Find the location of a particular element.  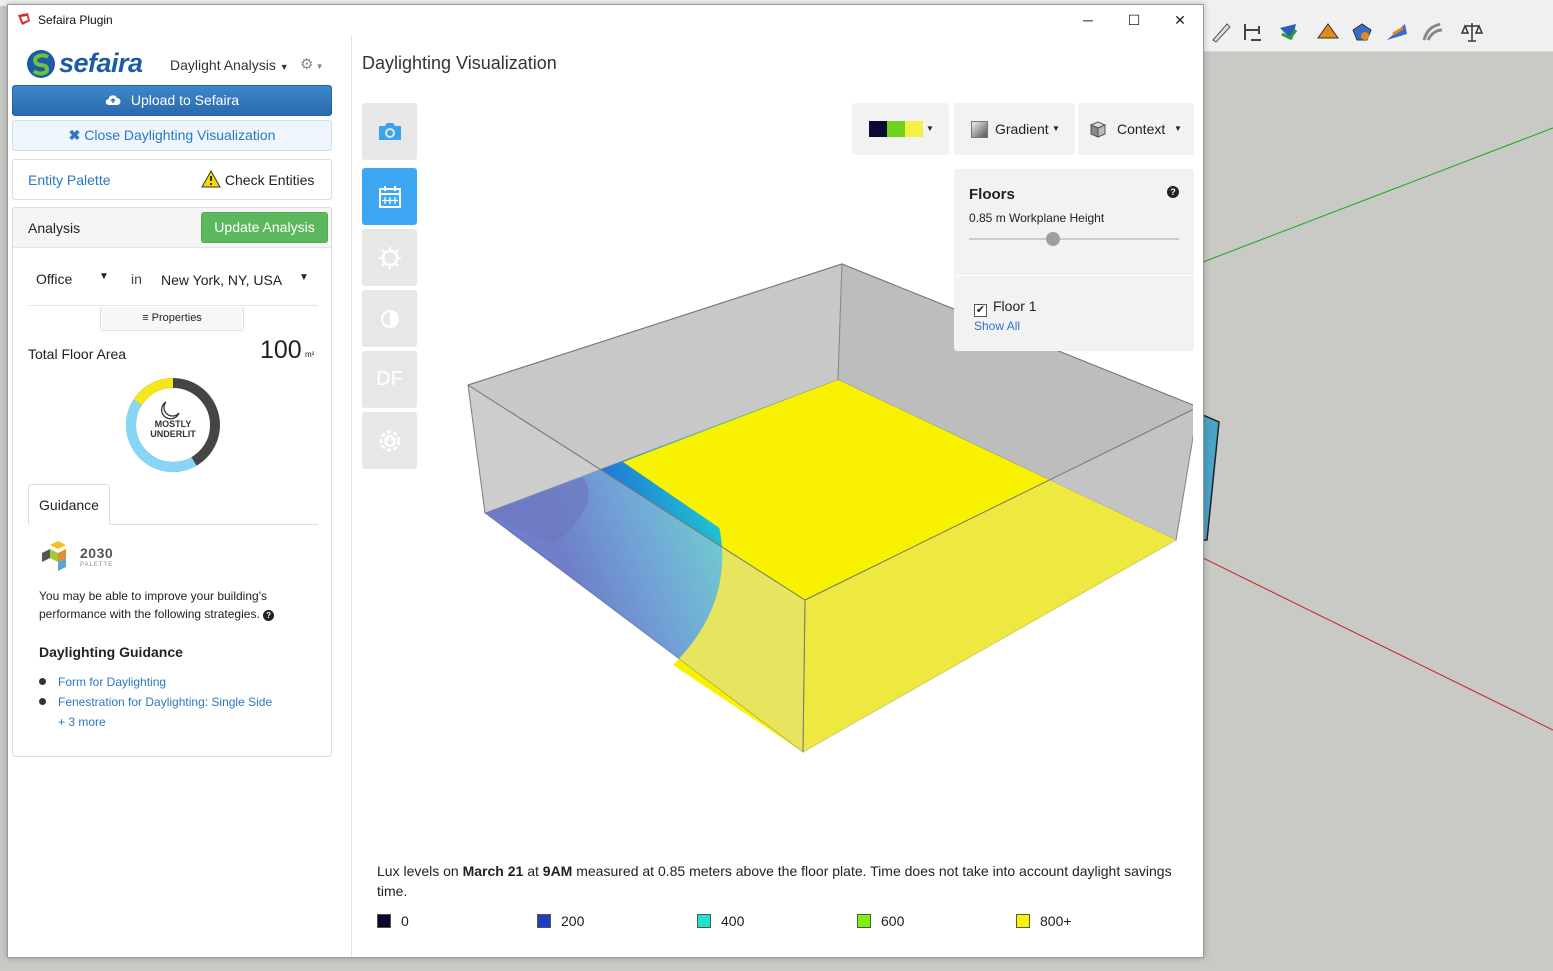

sun-button is located at coordinates (389, 257).